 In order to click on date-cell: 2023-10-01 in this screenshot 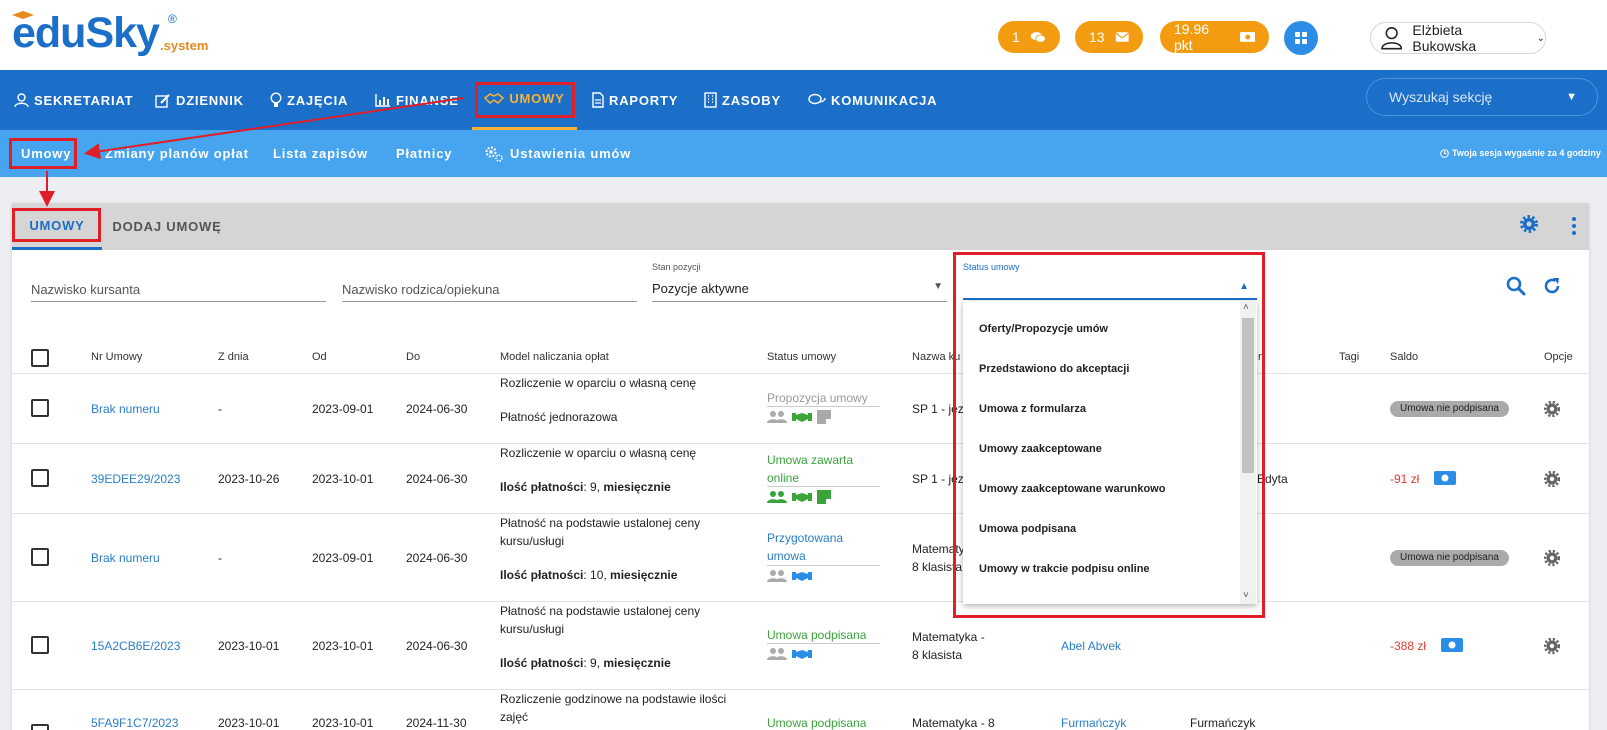, I will do `click(249, 646)`.